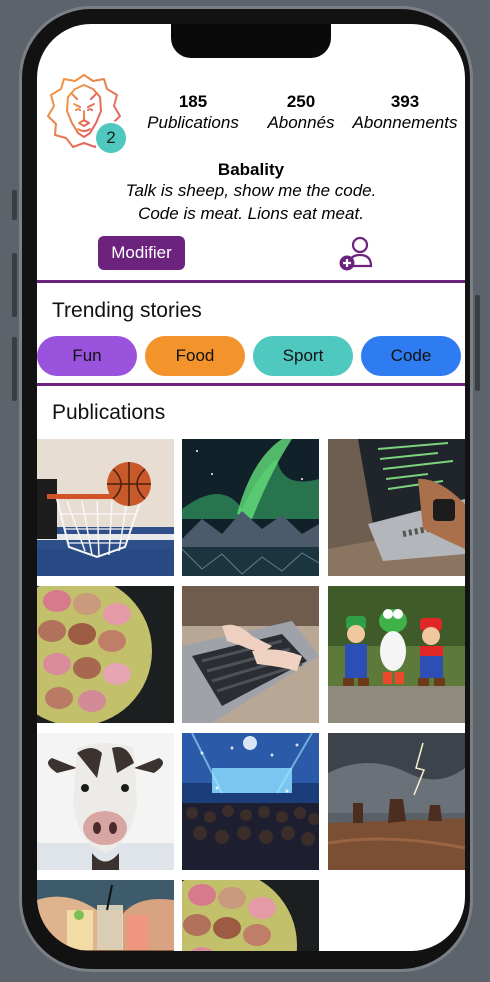  I want to click on mute-switch, so click(14, 205).